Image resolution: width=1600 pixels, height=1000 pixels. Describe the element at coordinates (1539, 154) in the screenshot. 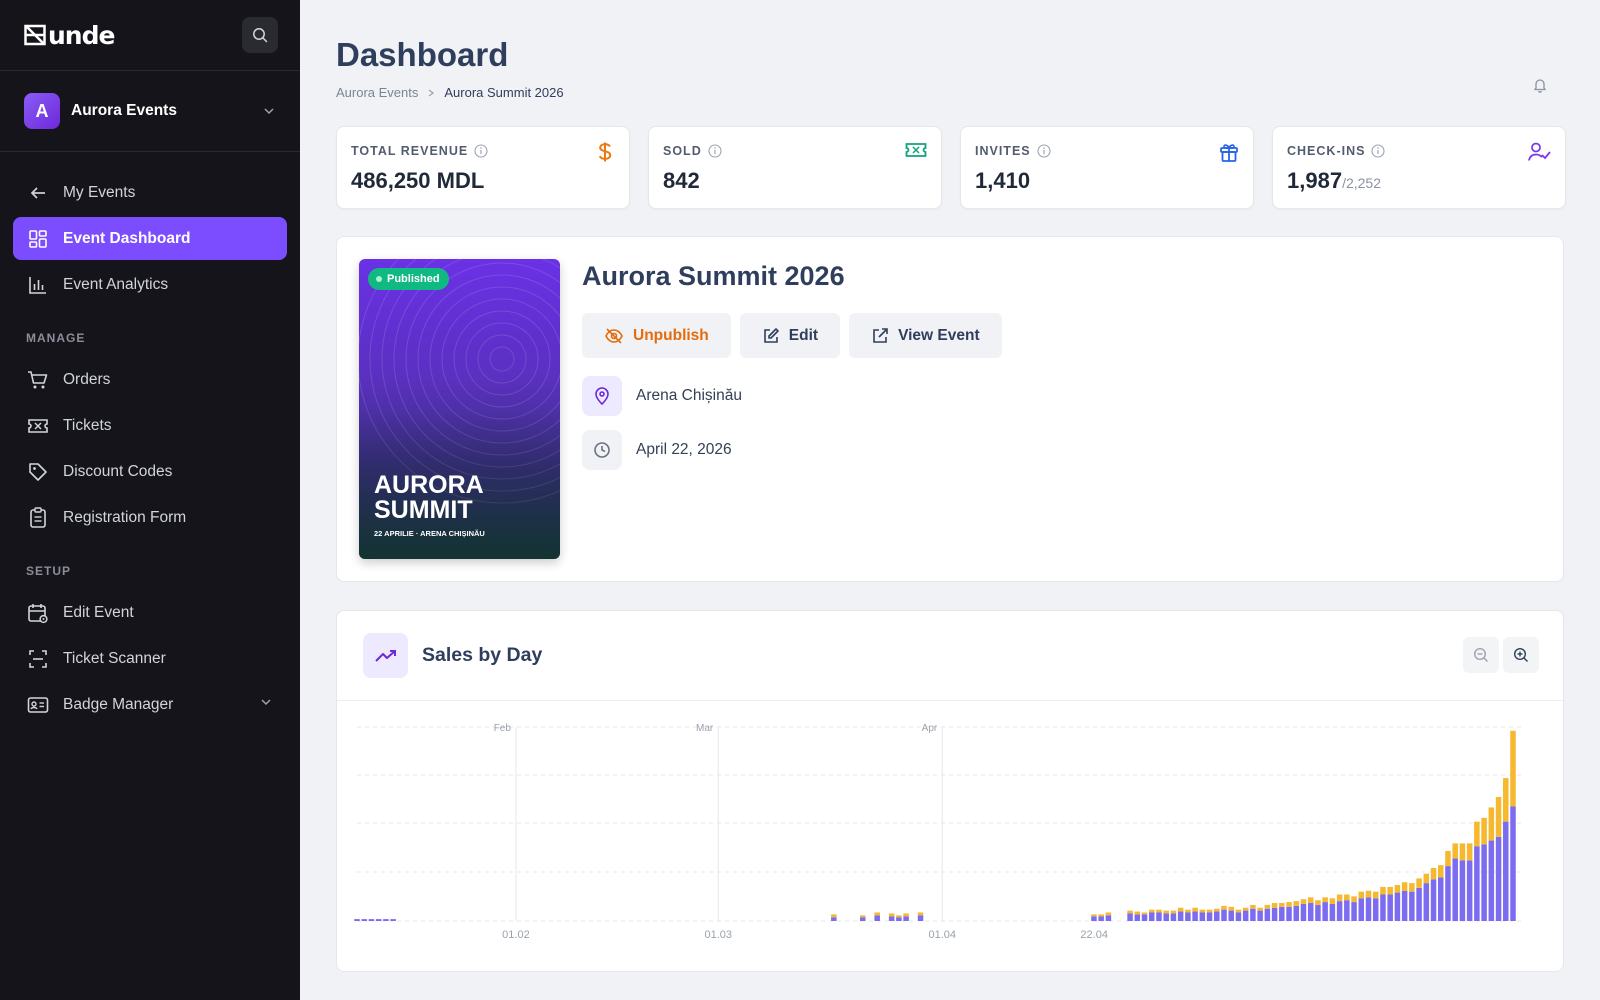

I see `user-check-icon` at that location.